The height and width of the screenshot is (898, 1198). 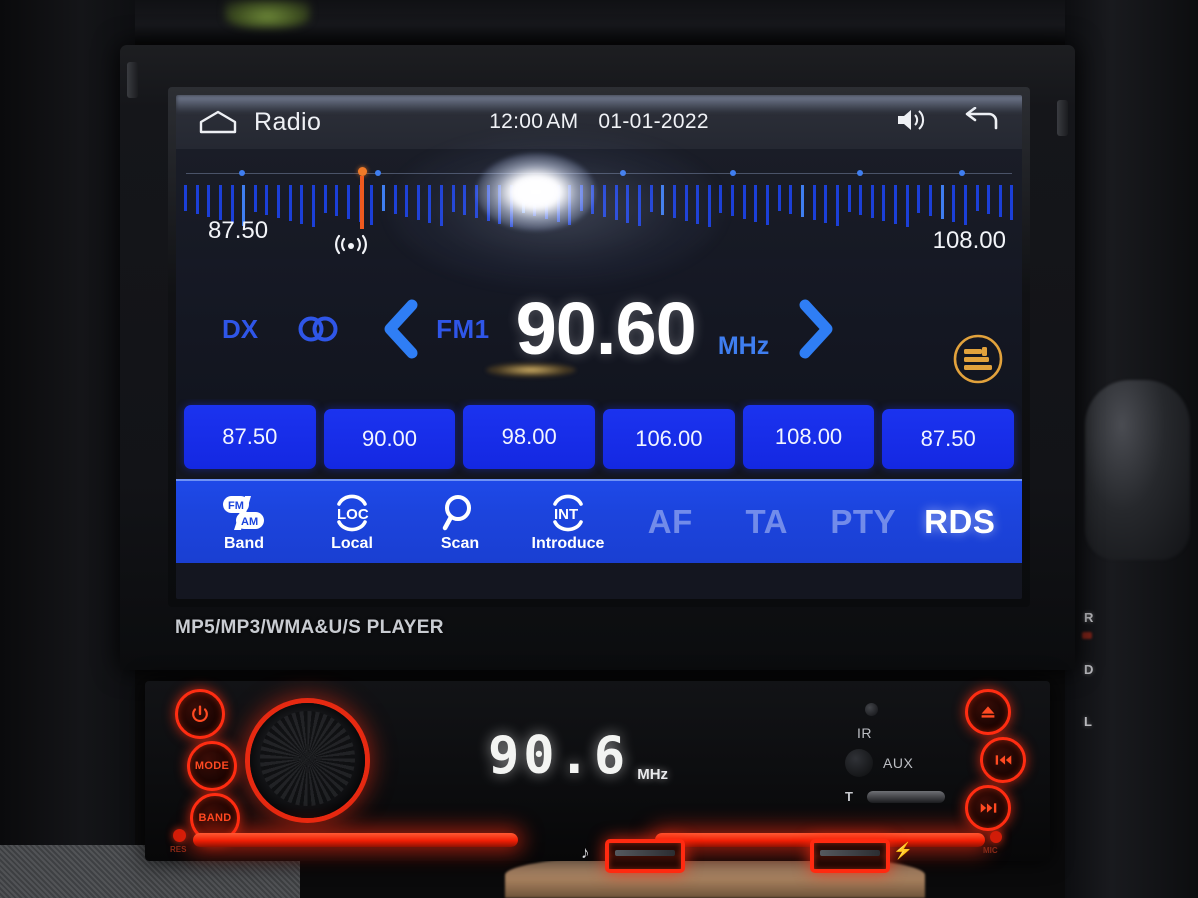 I want to click on shift-letter-d: D, so click(x=1089, y=669).